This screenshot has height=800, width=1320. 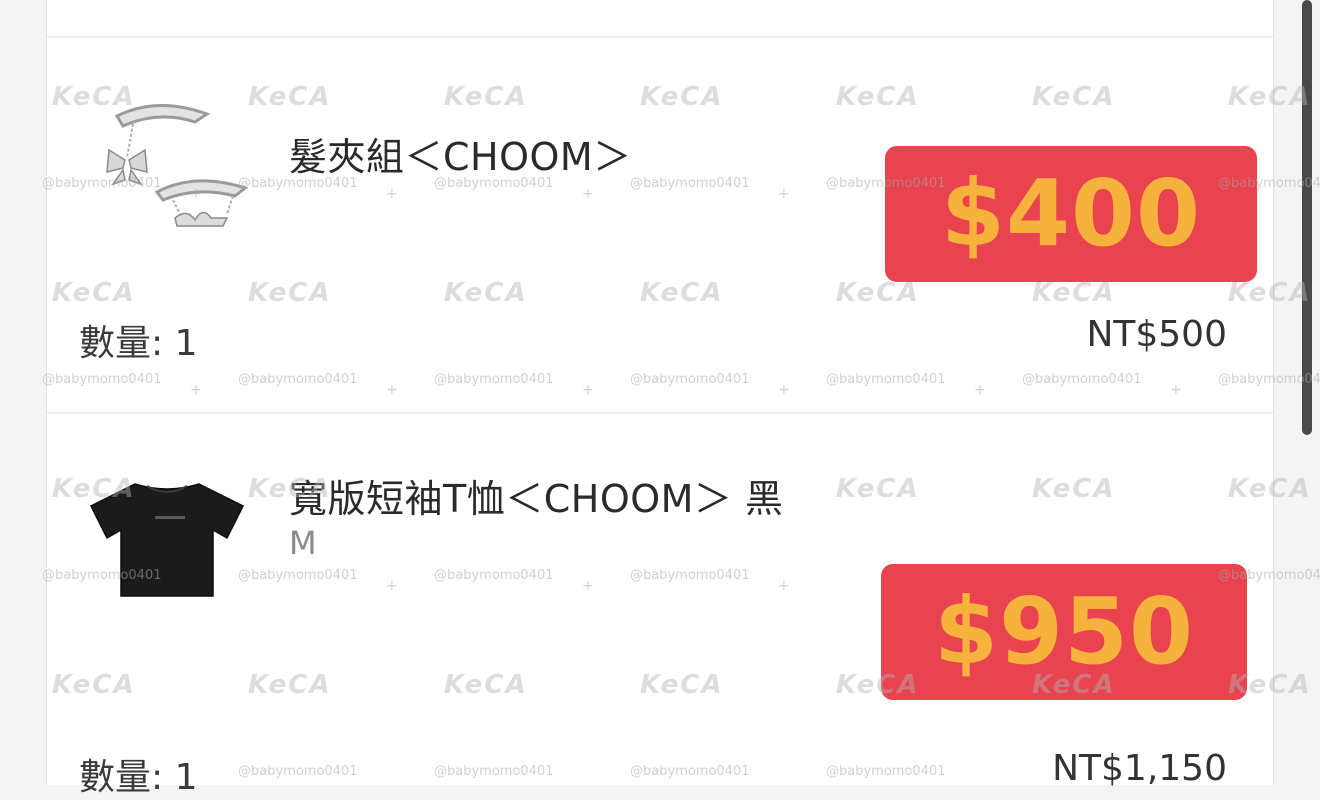 What do you see at coordinates (1071, 214) in the screenshot?
I see `sale-price-badge: $400` at bounding box center [1071, 214].